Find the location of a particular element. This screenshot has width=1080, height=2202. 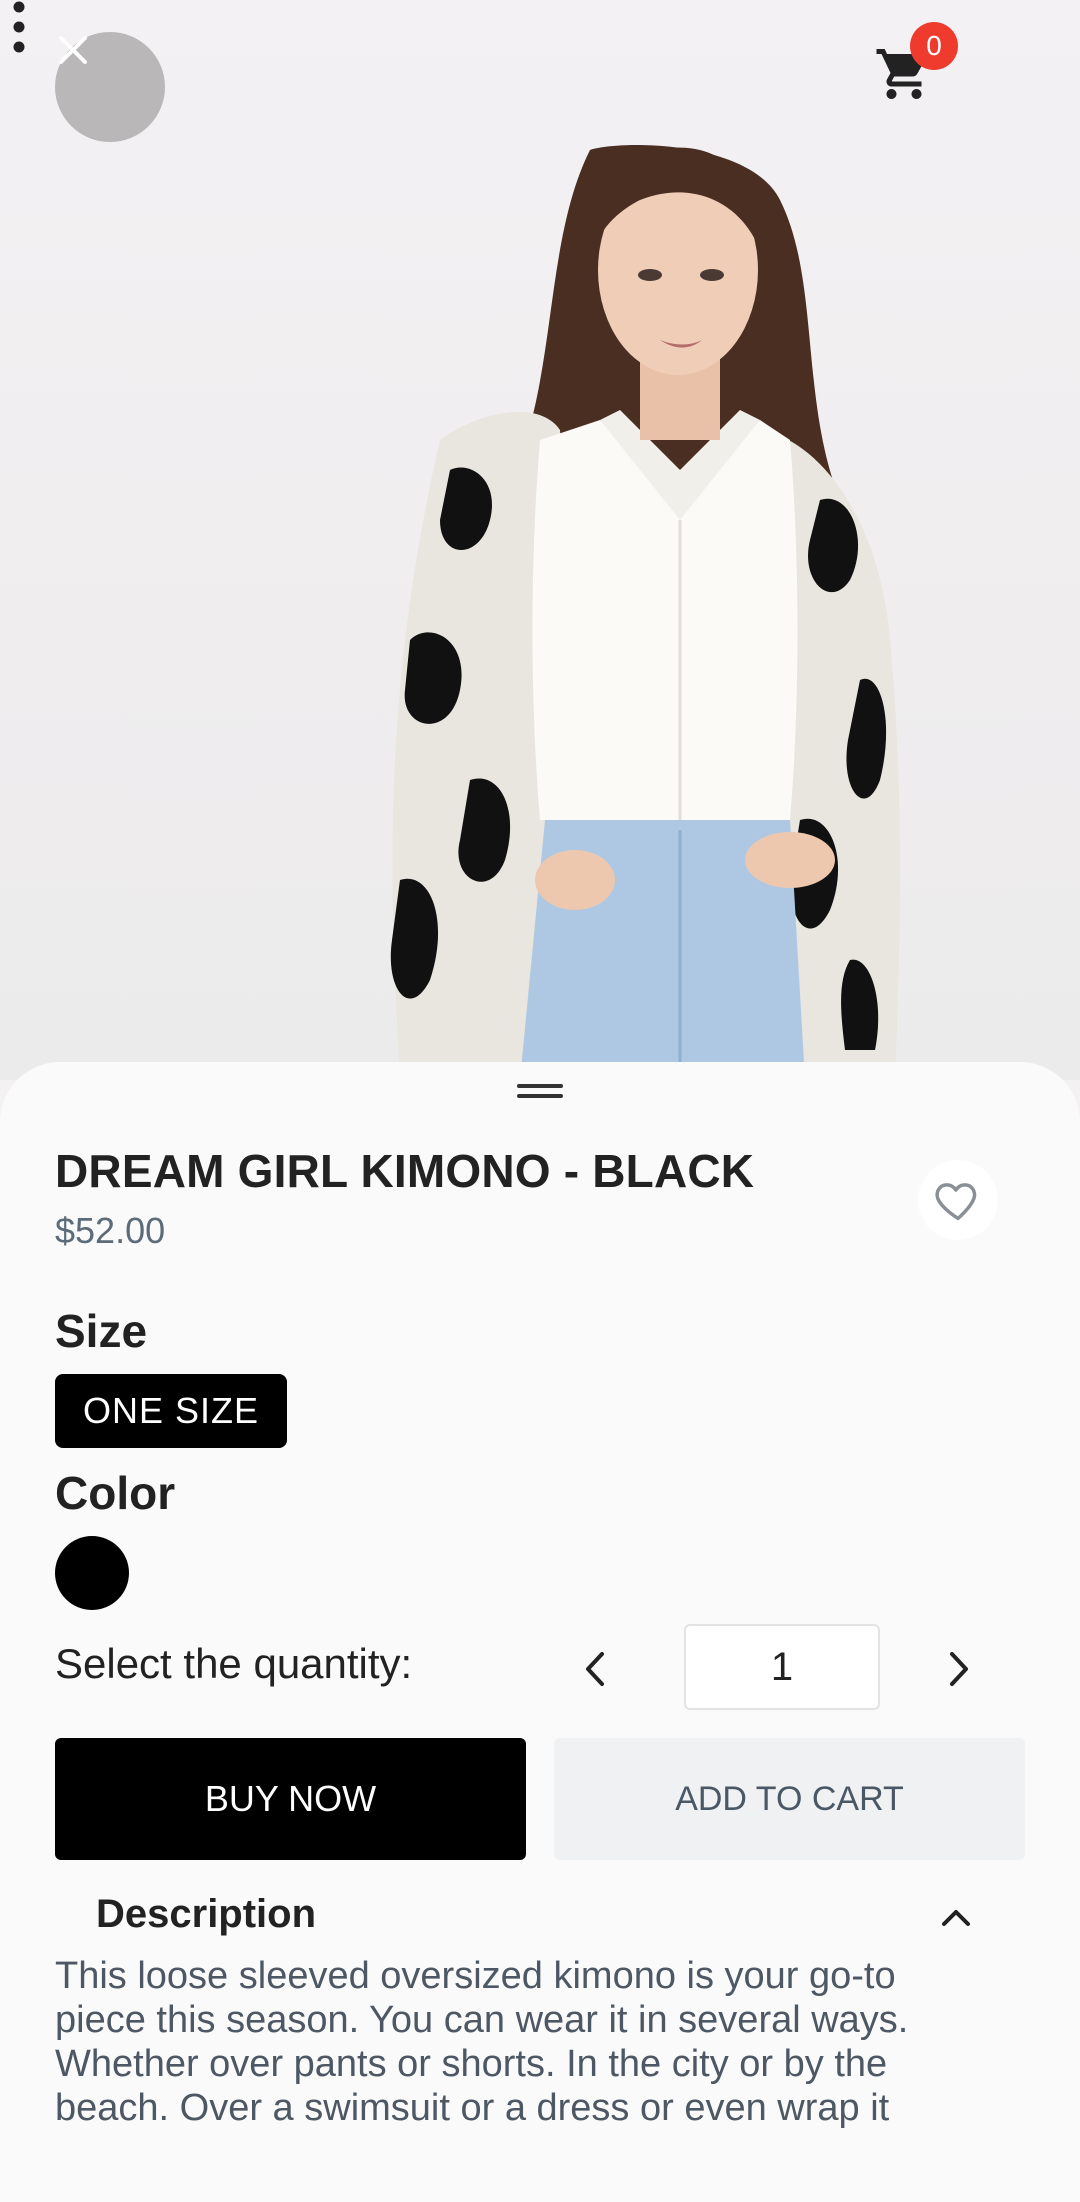

heart-outline-icon is located at coordinates (956, 1202).